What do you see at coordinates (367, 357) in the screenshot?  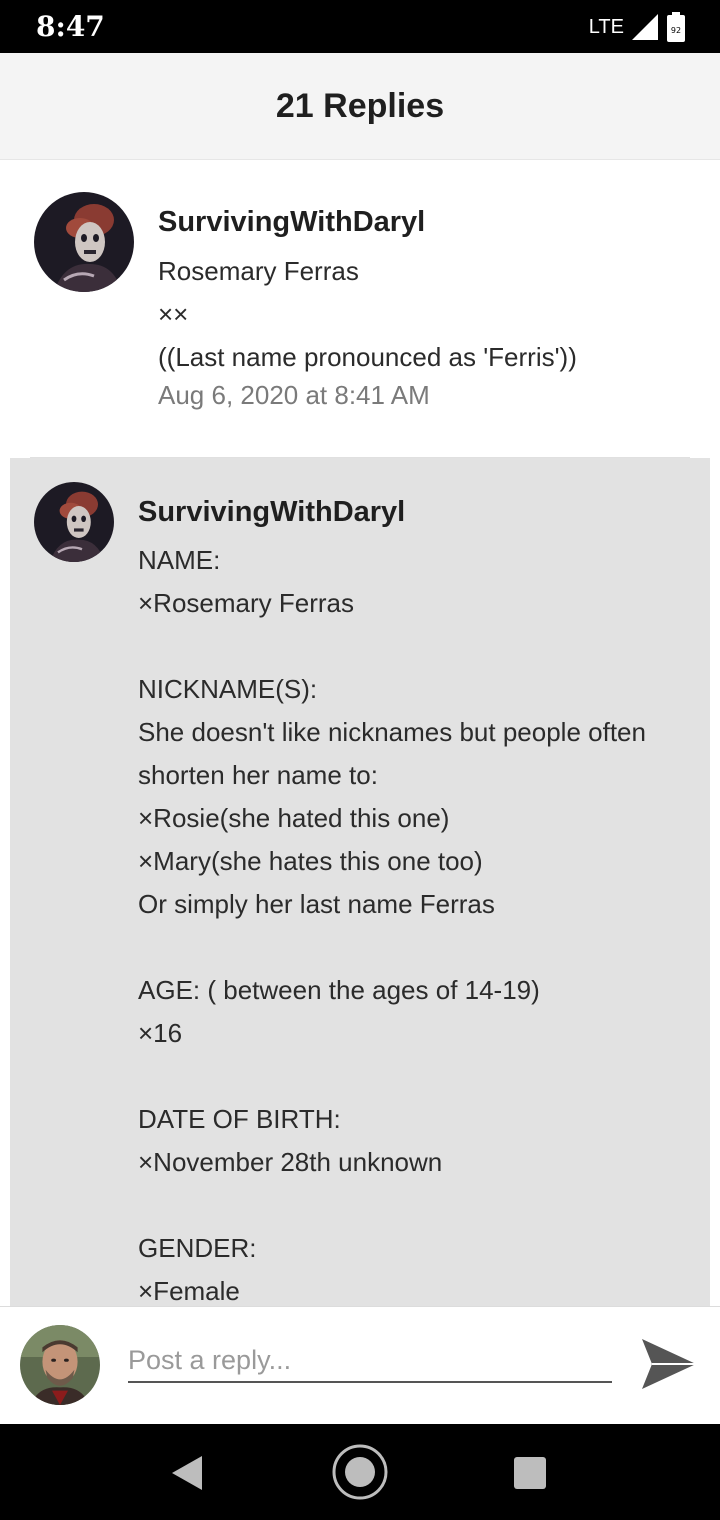 I see `reply-body-line: ((Last name pronounced as 'Ferris'))` at bounding box center [367, 357].